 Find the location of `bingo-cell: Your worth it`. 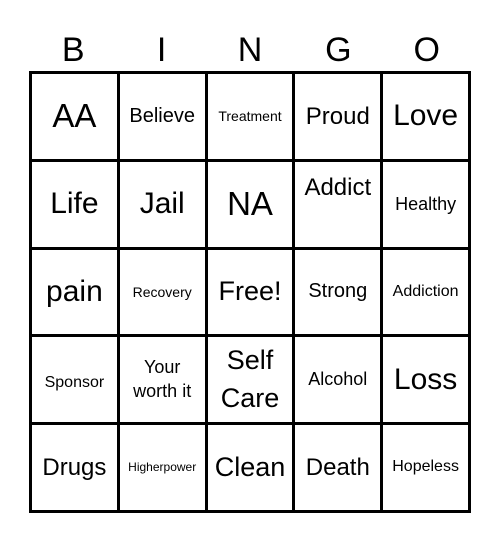

bingo-cell: Your worth it is located at coordinates (163, 381).